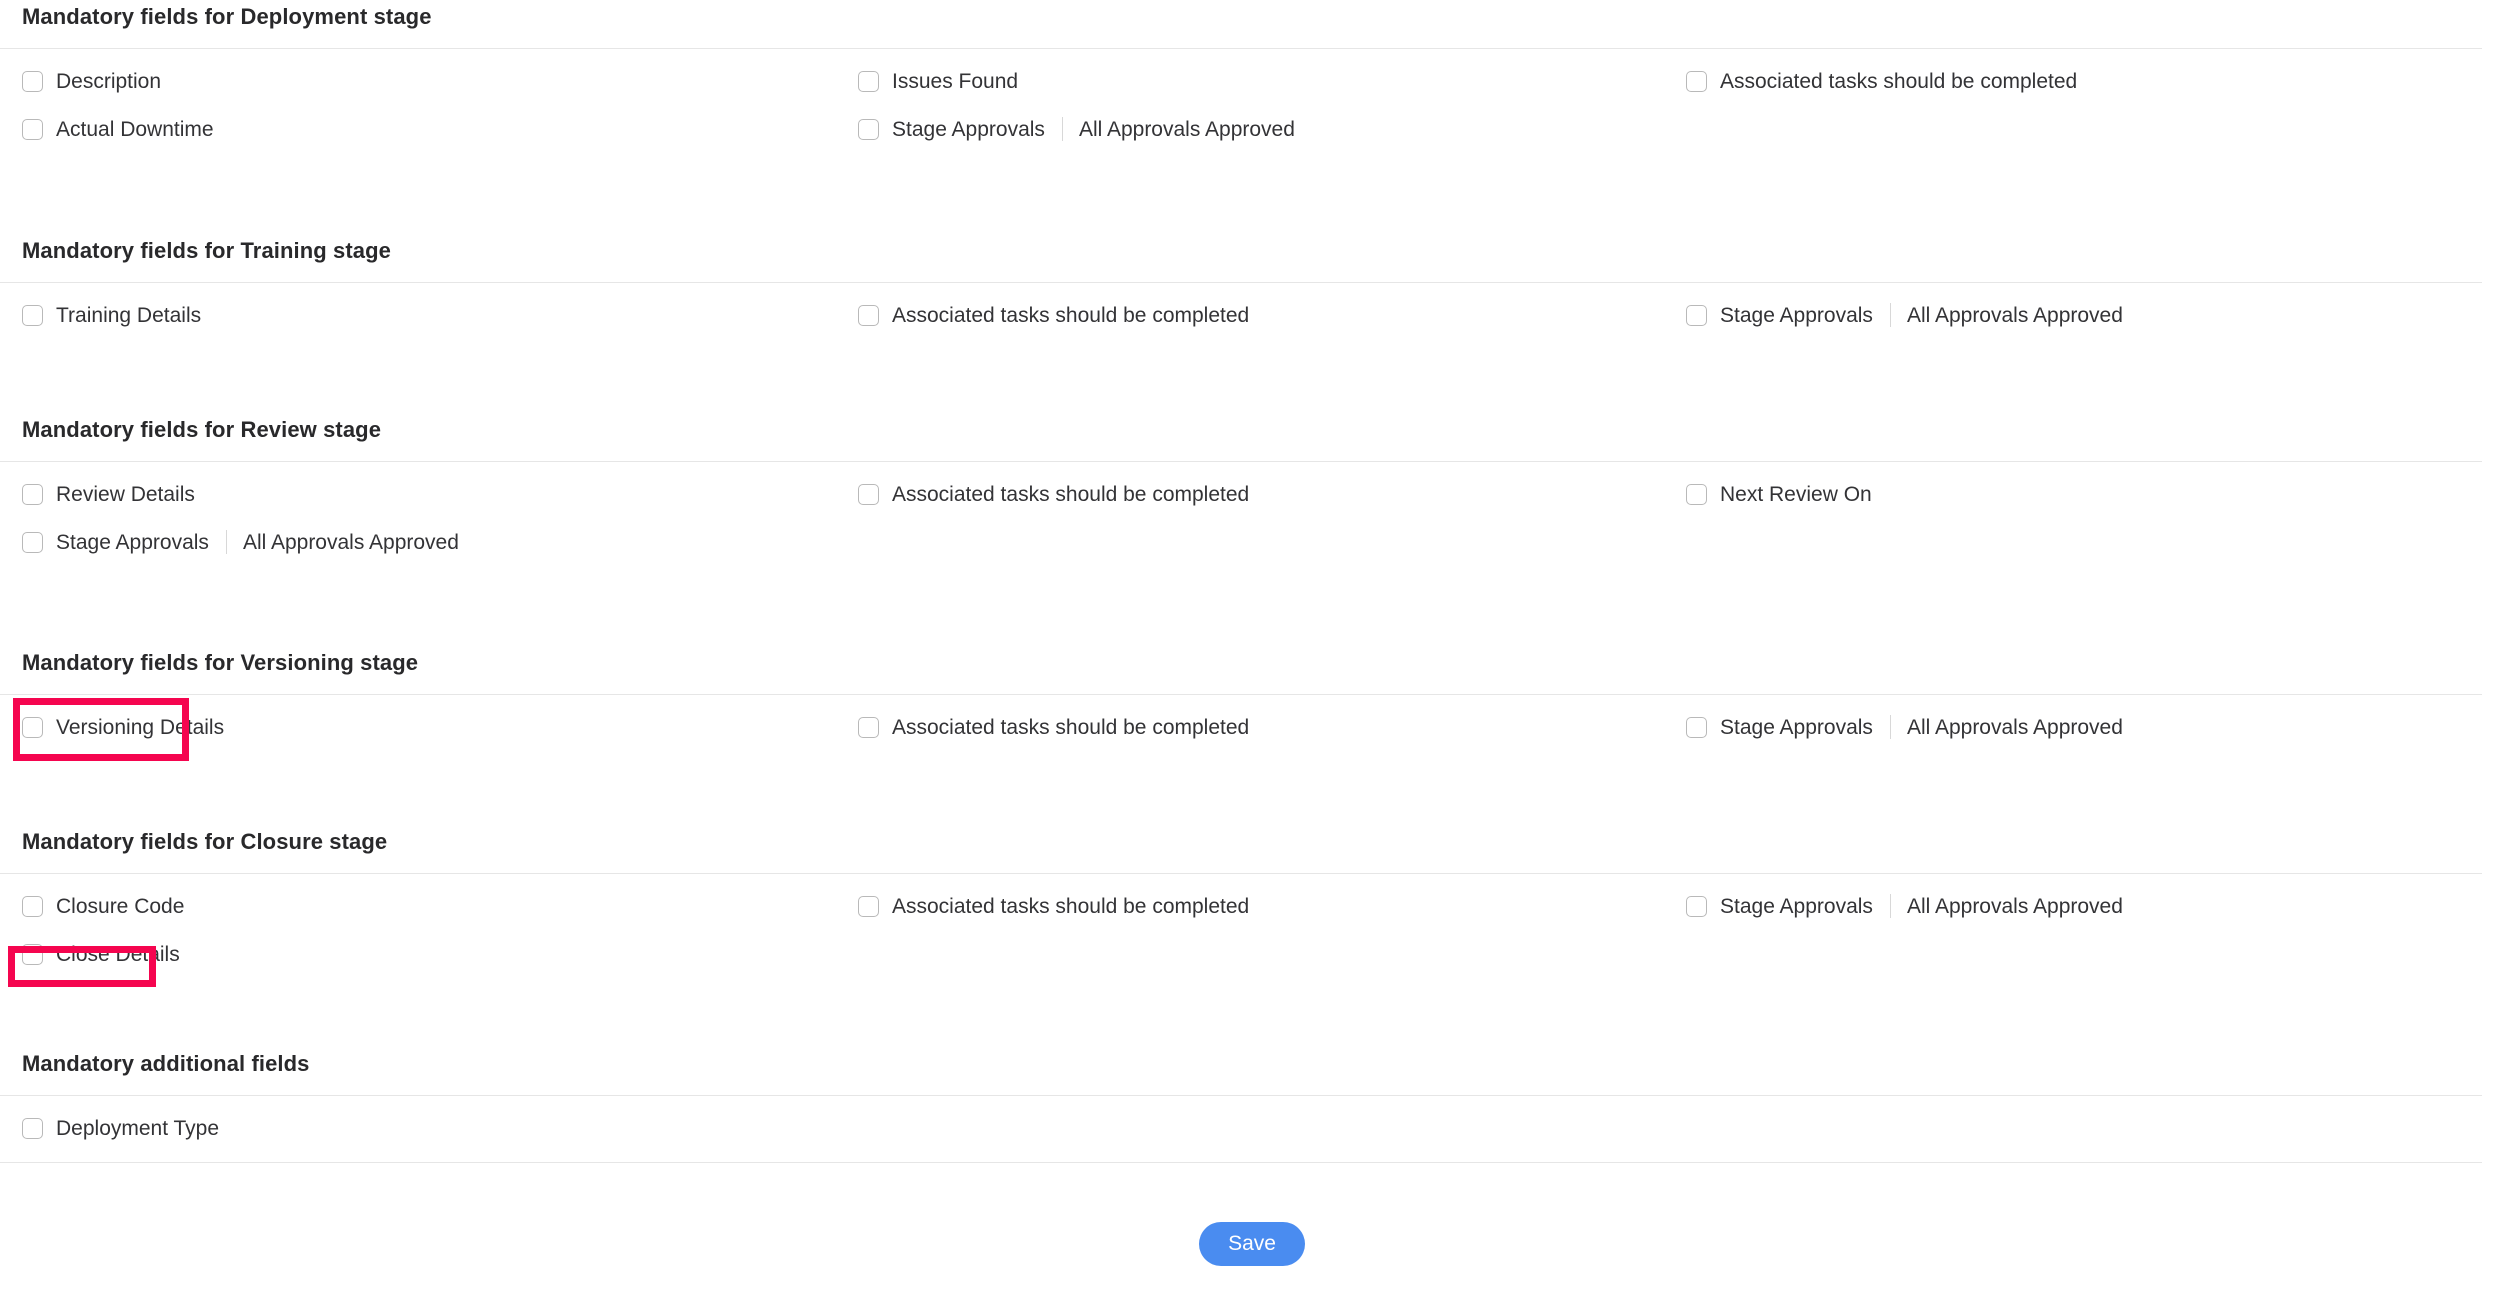  I want to click on checkbox-field-close-details: Close Details, so click(101, 954).